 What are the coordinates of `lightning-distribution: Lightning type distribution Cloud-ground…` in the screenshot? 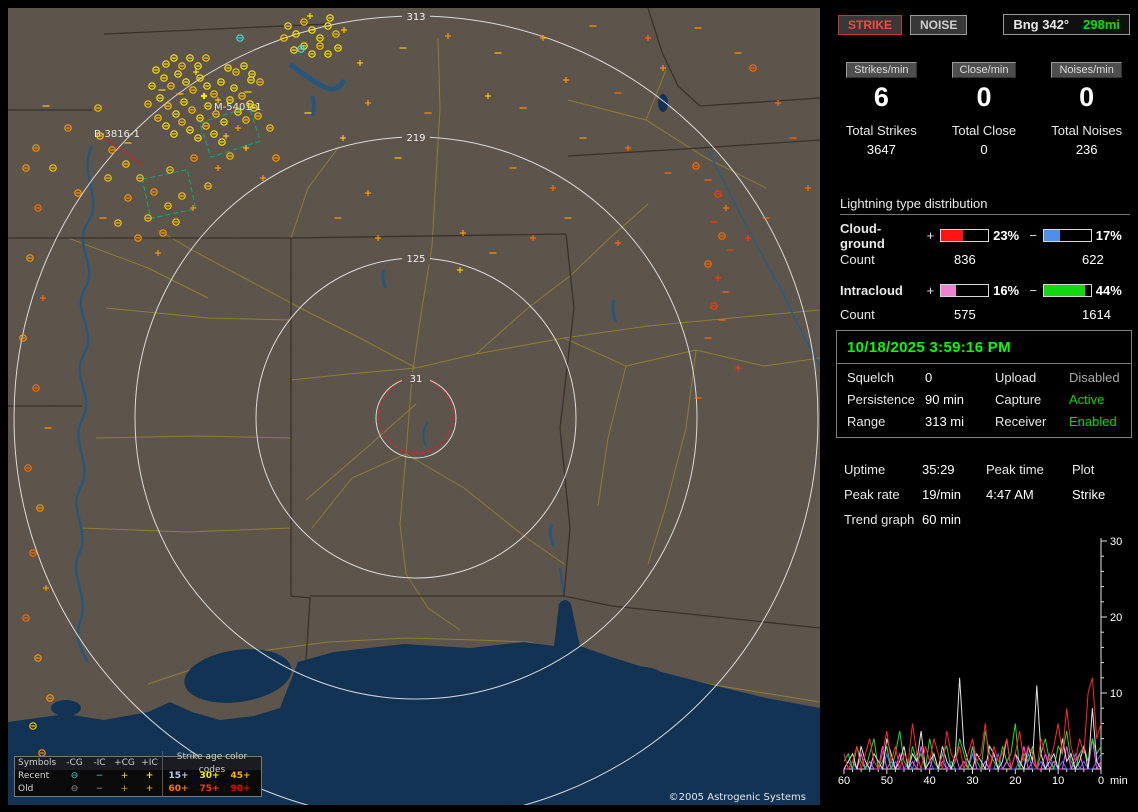 It's located at (985, 261).